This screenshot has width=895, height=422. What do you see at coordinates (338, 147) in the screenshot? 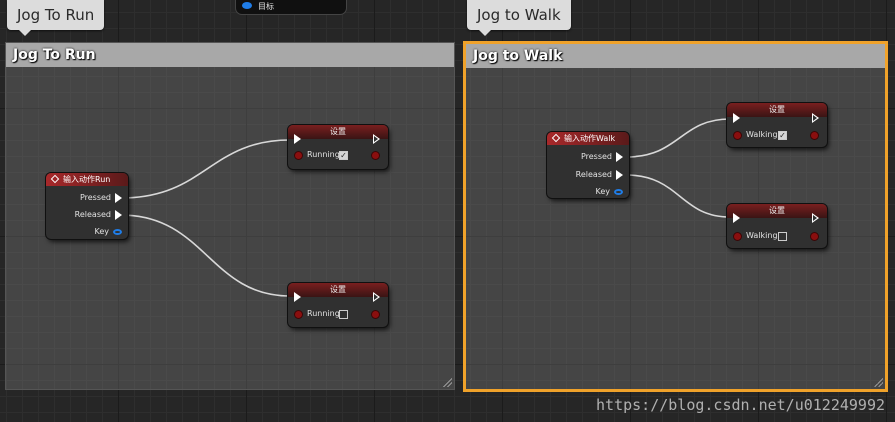
I see `set-running-true-node: 设置 Running ✓` at bounding box center [338, 147].